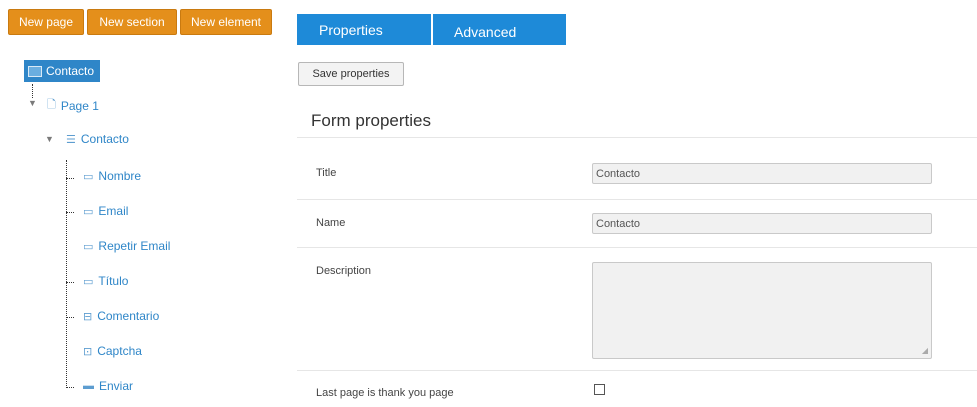 The image size is (977, 407). I want to click on tree-element-titulo: ▭ Título, so click(105, 281).